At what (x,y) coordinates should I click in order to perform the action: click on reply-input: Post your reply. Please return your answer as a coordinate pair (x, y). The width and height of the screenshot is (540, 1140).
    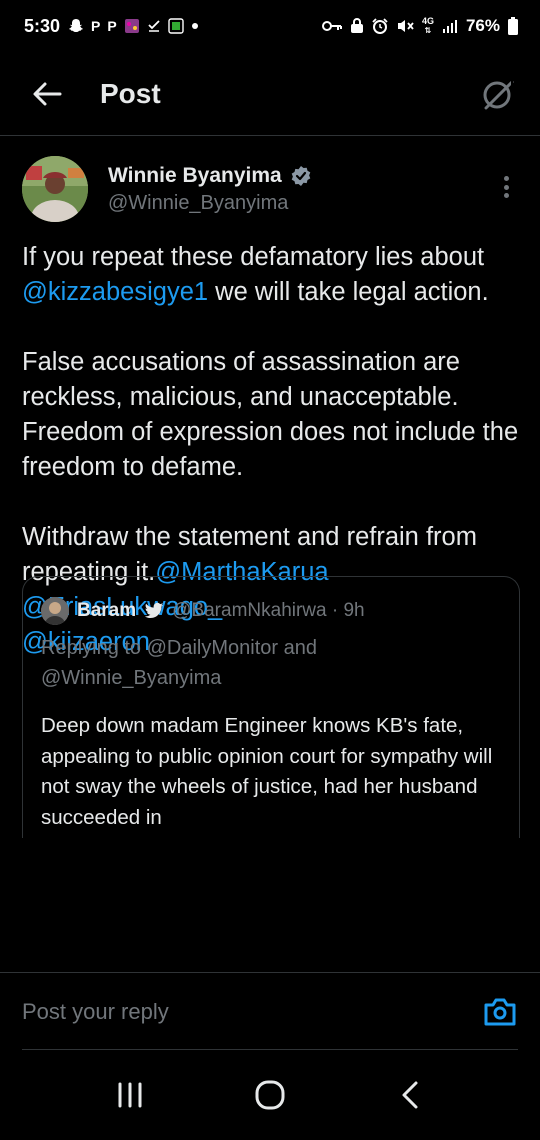
    Looking at the image, I should click on (252, 1012).